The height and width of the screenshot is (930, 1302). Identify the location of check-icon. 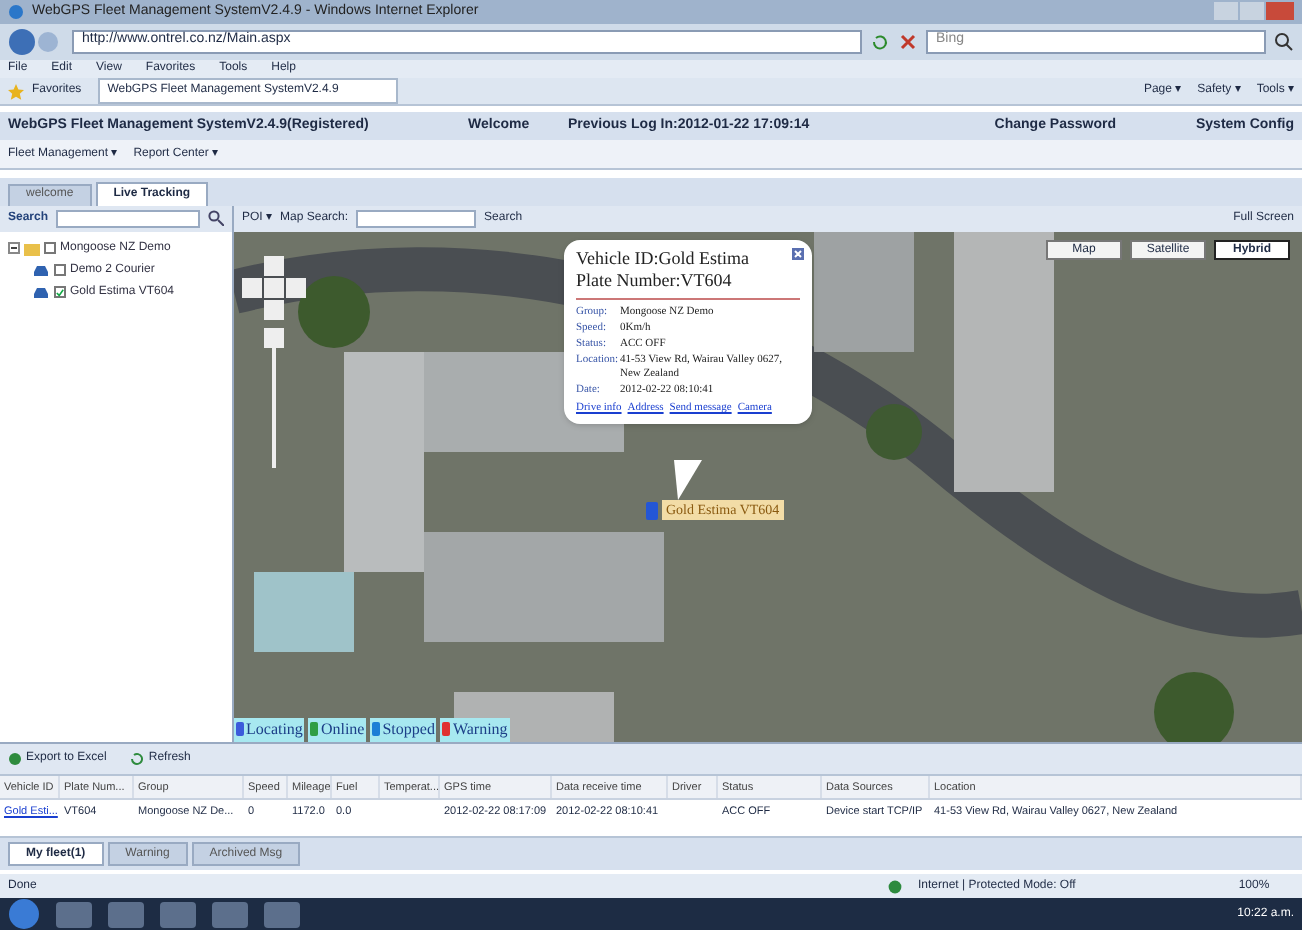
(60, 292).